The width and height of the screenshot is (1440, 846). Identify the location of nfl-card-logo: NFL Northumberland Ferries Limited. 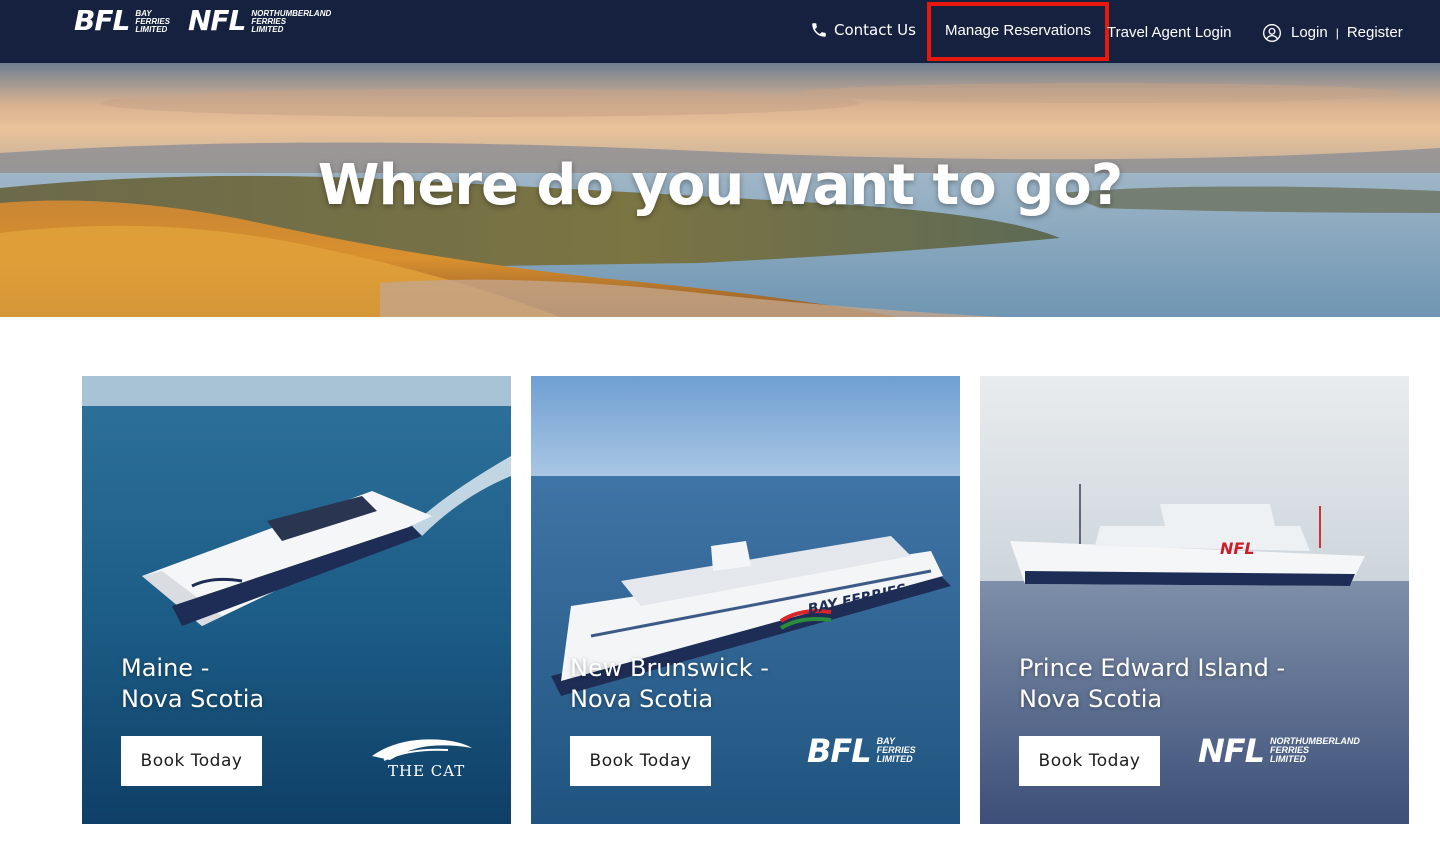
(1279, 751).